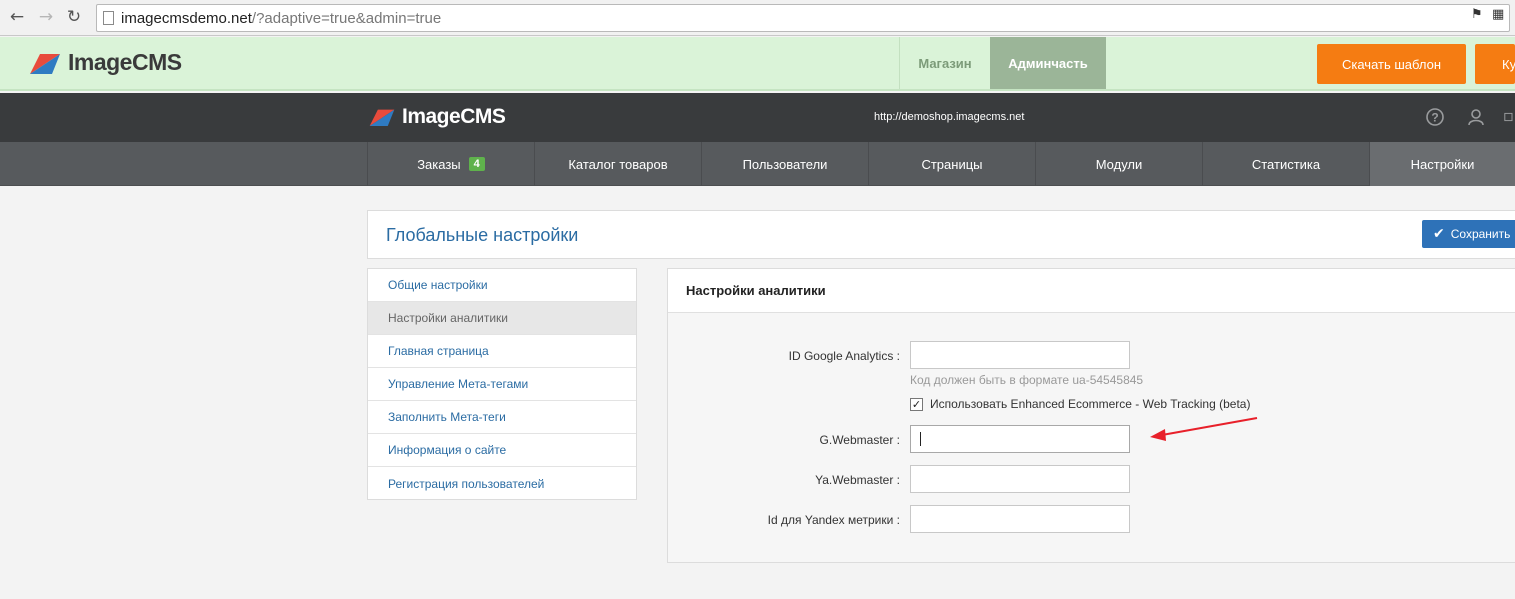 This screenshot has width=1515, height=599. What do you see at coordinates (944, 63) in the screenshot?
I see `tab-shop: Магазин` at bounding box center [944, 63].